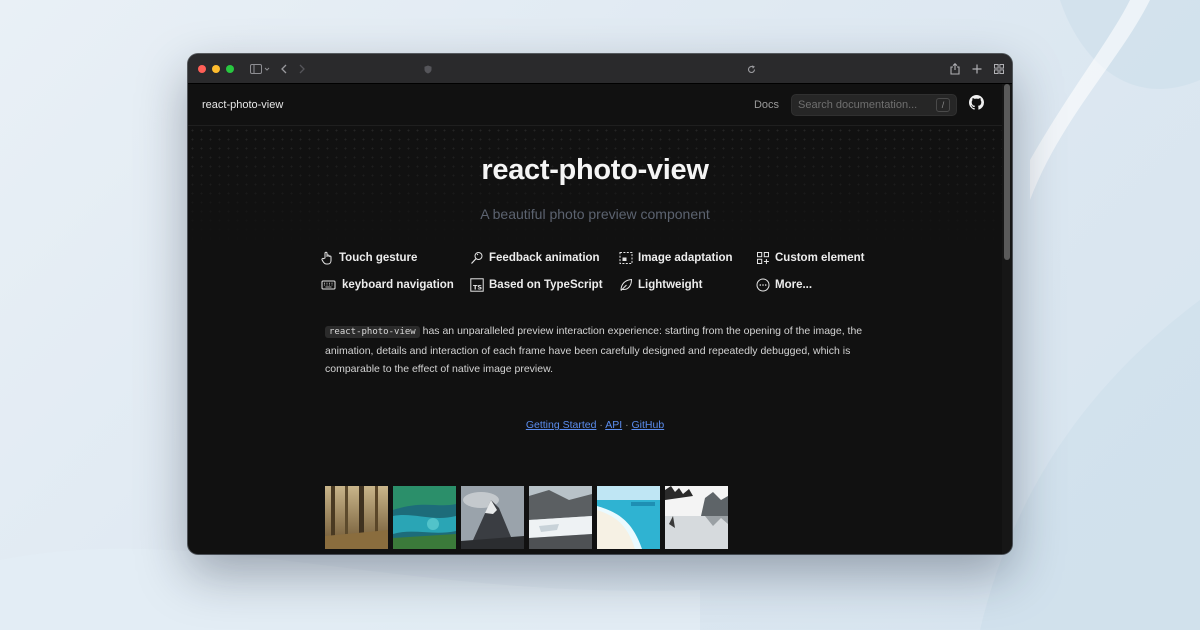 This screenshot has width=1200, height=630. Describe the element at coordinates (477, 258) in the screenshot. I see `magic-wand-icon` at that location.